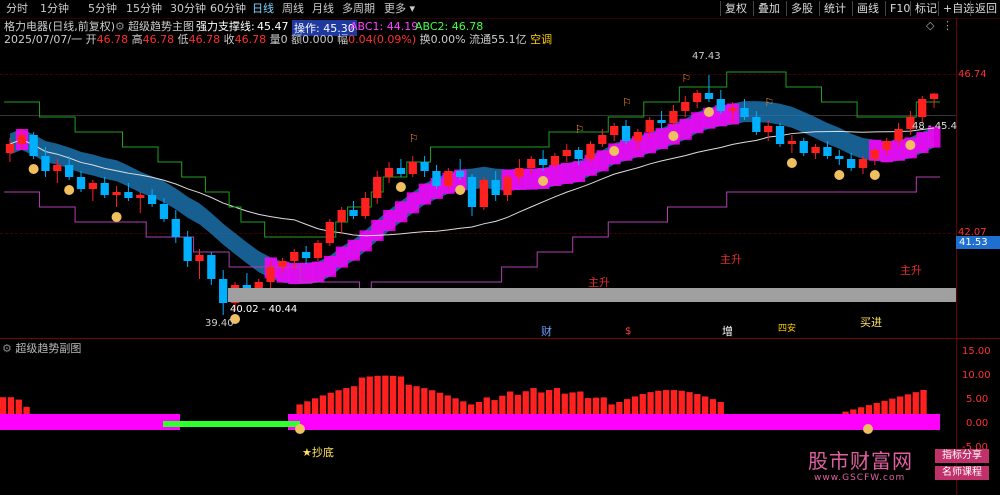 Image resolution: width=1000 pixels, height=495 pixels. Describe the element at coordinates (102, 9) in the screenshot. I see `tab-5min: 5分钟` at that location.